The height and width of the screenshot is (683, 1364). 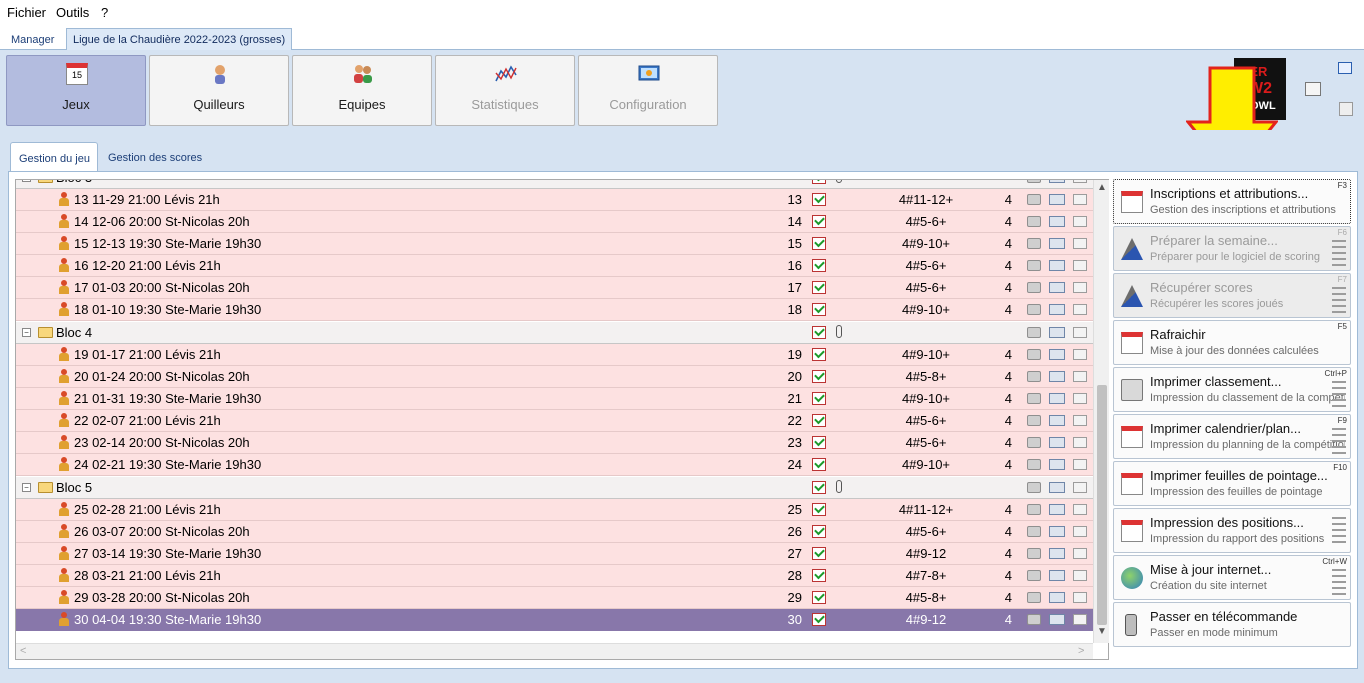 I want to click on ribbon-statistiques-button: Statistiques, so click(x=505, y=90).